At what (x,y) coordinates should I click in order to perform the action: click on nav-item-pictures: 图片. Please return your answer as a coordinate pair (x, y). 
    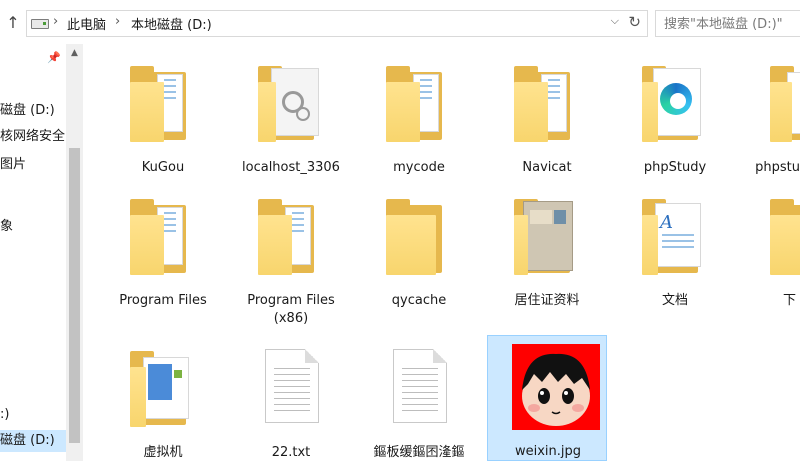
    Looking at the image, I should click on (13, 165).